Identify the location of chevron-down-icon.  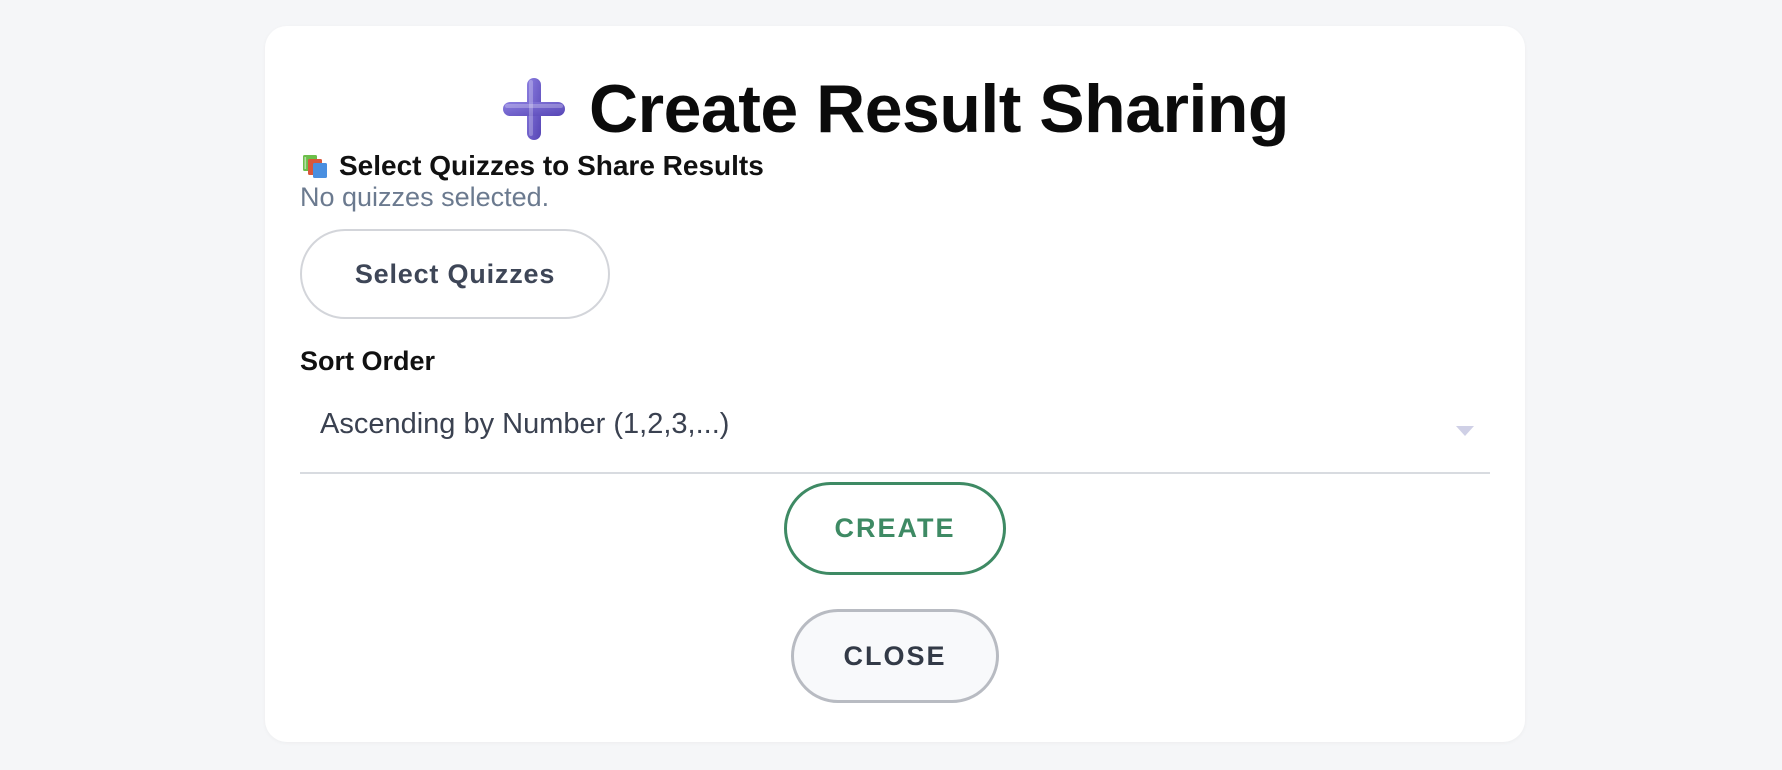
(1465, 431).